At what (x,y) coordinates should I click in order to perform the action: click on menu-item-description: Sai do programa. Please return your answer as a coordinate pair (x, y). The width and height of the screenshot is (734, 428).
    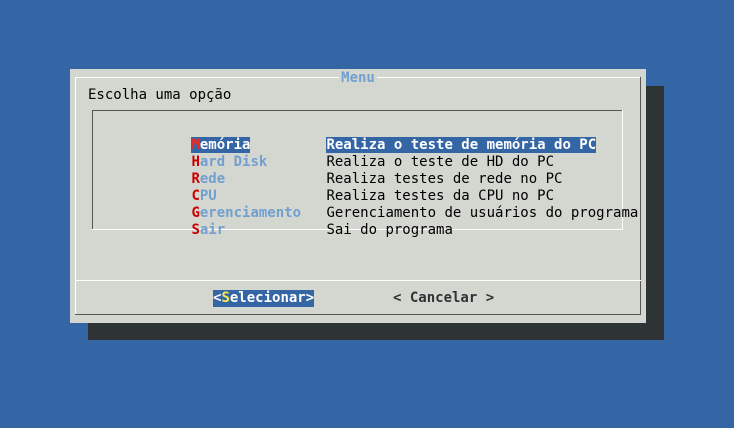
    Looking at the image, I should click on (389, 230).